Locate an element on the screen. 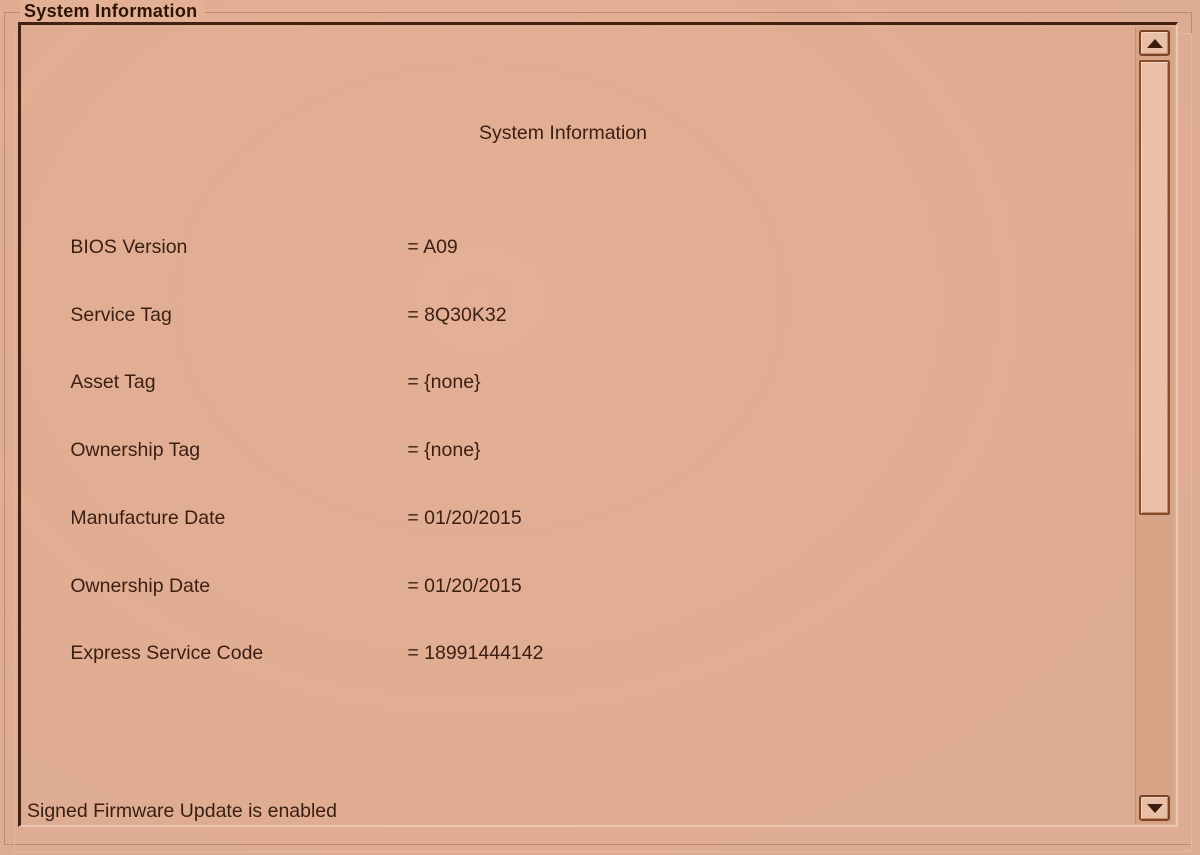 This screenshot has width=1200, height=855. vertical-scrollbar is located at coordinates (1154, 425).